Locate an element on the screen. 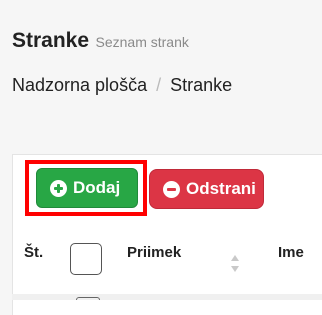 This screenshot has height=315, width=322. table-row is located at coordinates (167, 297).